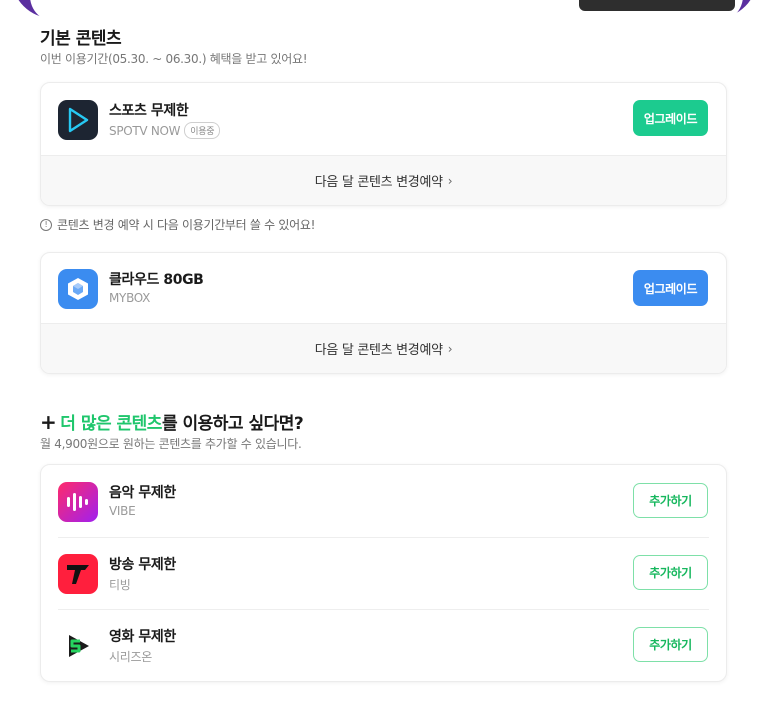 The height and width of the screenshot is (708, 773). Describe the element at coordinates (383, 645) in the screenshot. I see `addon-row-movie: 영화 무제한 시리즈온 추가하기` at that location.